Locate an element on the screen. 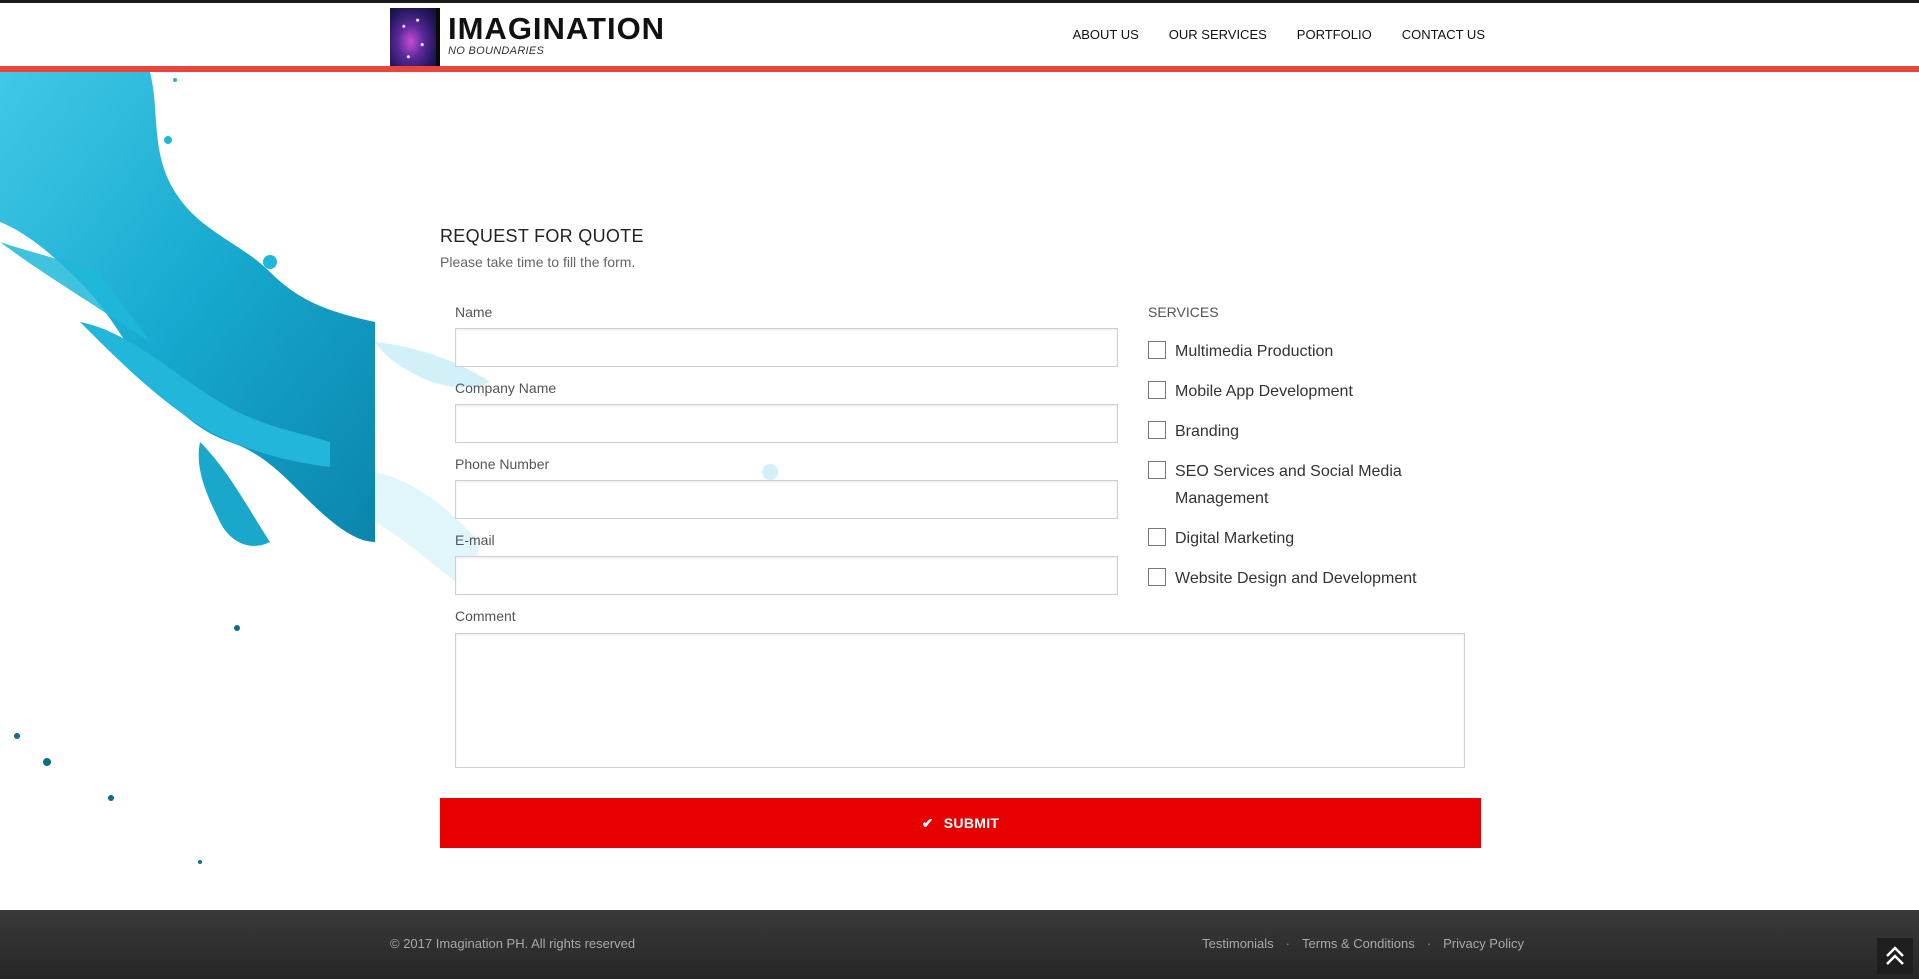 The image size is (1919, 979). services-label: SERVICES is located at coordinates (1183, 312).